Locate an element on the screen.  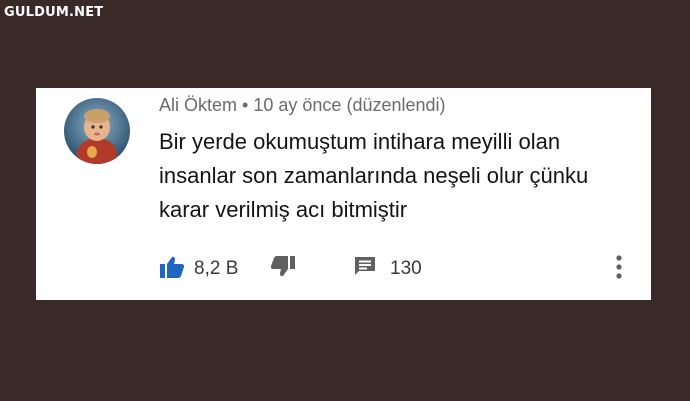
like-count: 8,2 B is located at coordinates (216, 268).